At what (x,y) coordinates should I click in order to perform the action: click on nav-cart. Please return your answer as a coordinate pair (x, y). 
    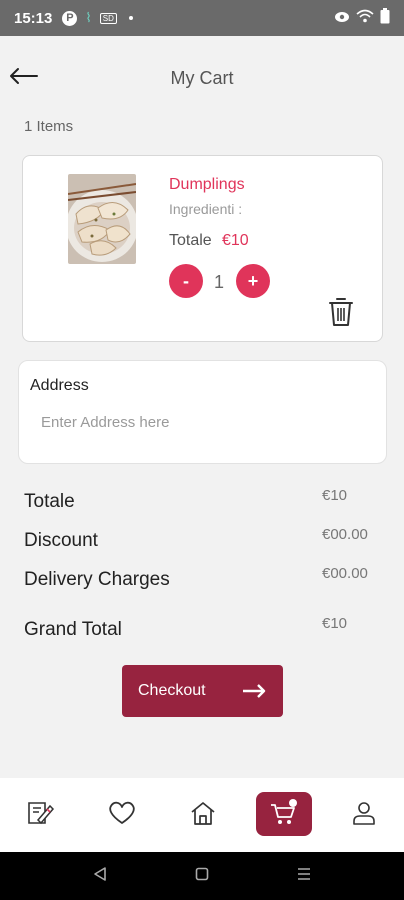
    Looking at the image, I should click on (284, 814).